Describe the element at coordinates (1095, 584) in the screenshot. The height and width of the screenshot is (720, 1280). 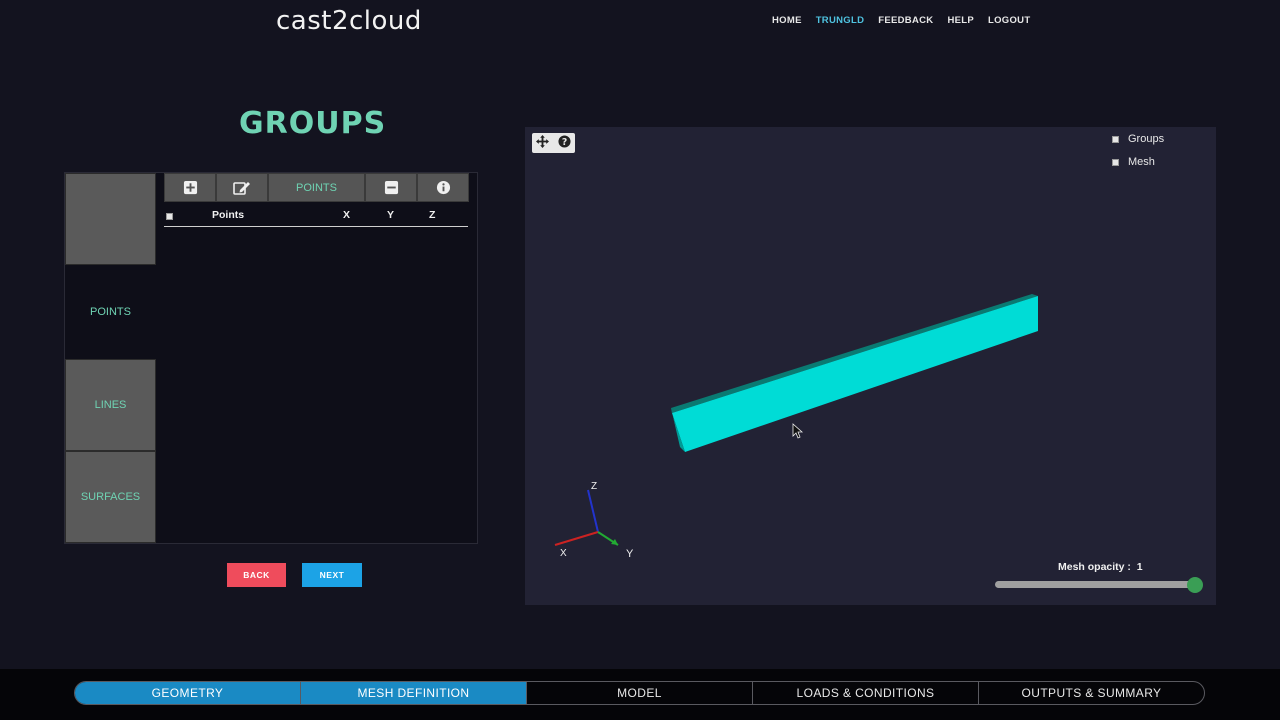
I see `mesh-opacity-slider` at that location.